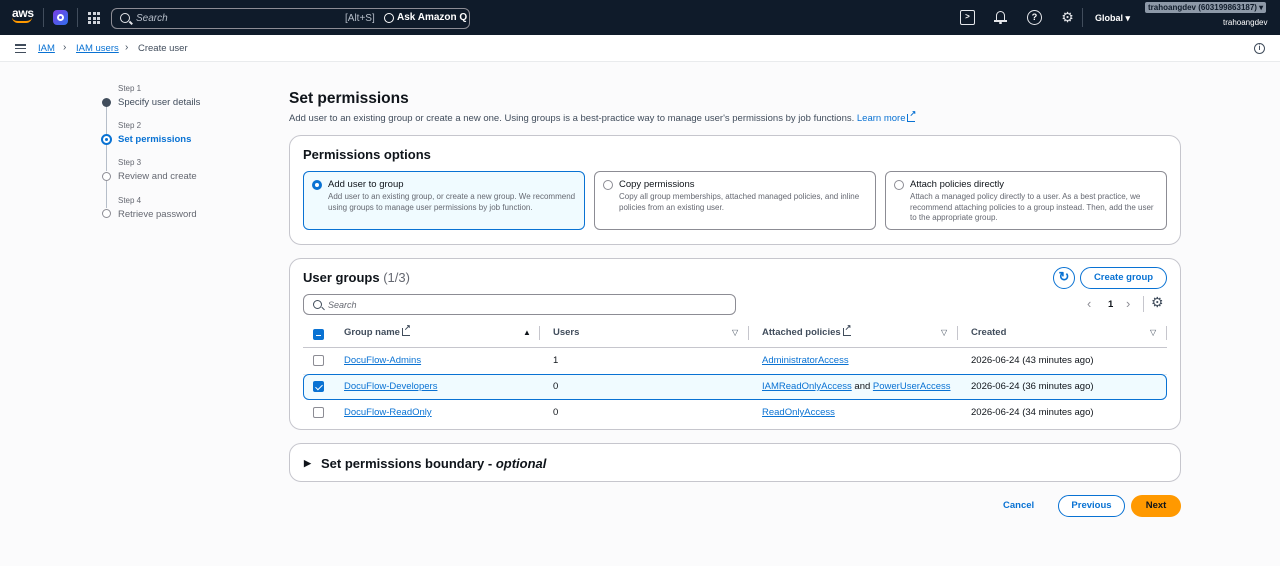 The width and height of the screenshot is (1280, 566). Describe the element at coordinates (805, 360) in the screenshot. I see `policy-link: AdministratorAccess` at that location.